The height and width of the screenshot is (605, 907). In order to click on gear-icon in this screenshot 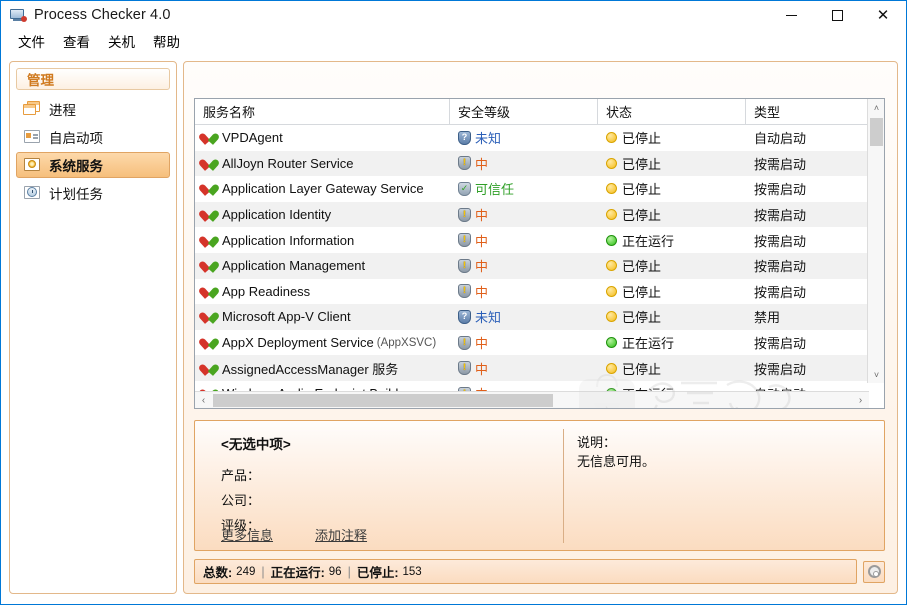, I will do `click(874, 571)`.